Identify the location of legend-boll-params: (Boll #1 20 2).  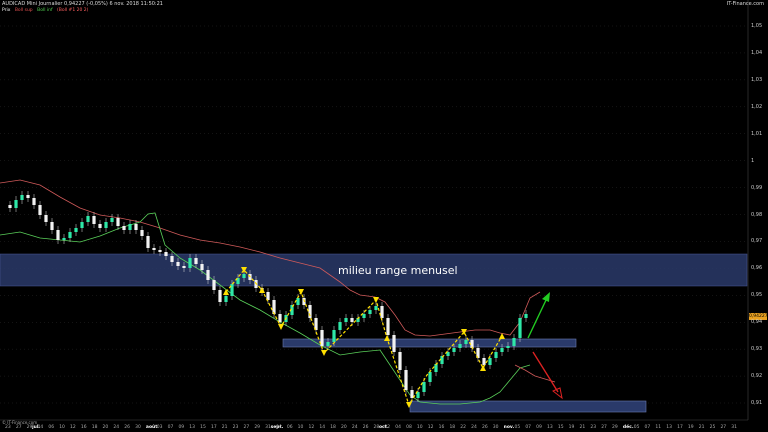
(72, 10).